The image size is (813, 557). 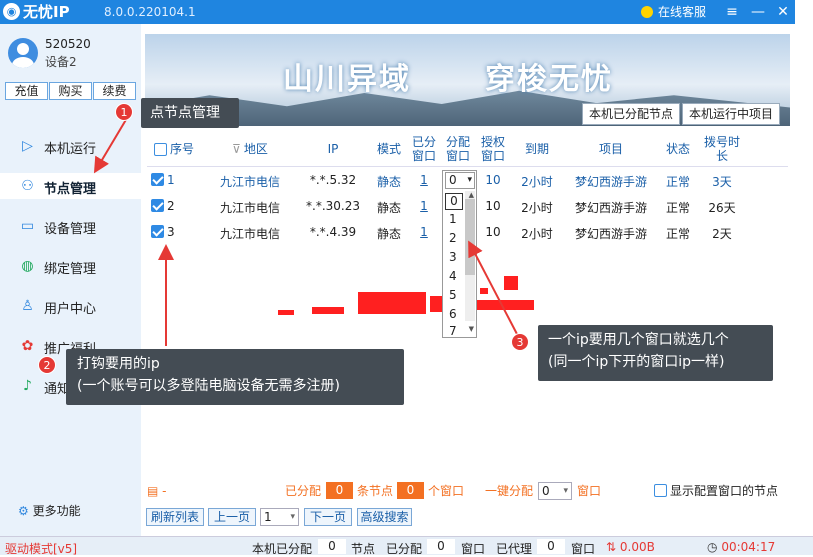 I want to click on footer-hint: ▤ -, so click(x=157, y=491).